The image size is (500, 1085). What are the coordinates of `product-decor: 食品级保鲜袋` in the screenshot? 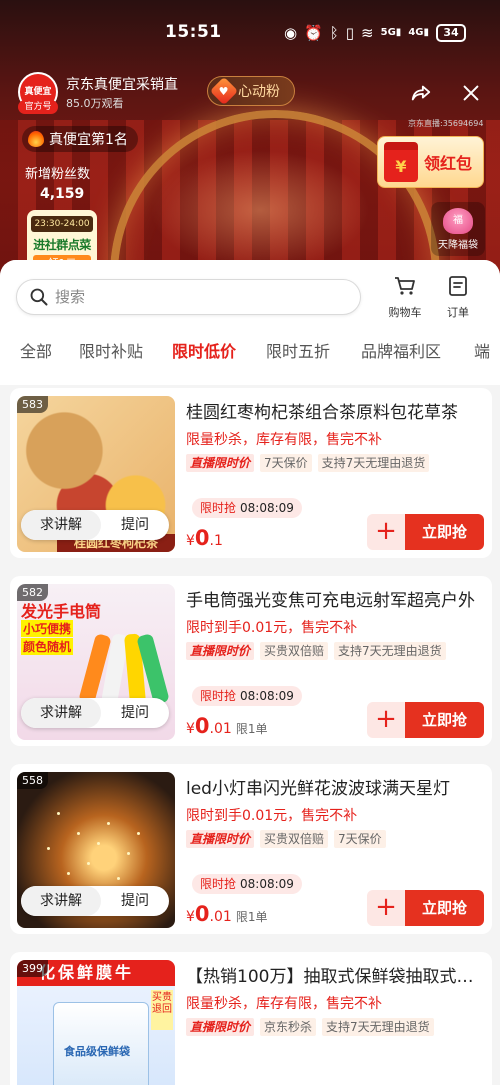 It's located at (101, 1043).